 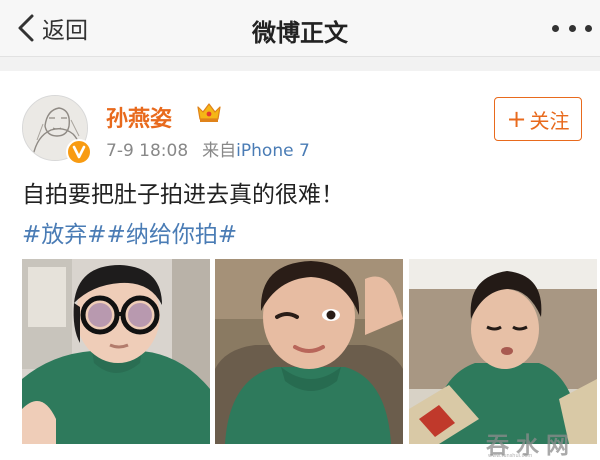 I want to click on post-meta: 7-9 18:08 来自iPhone 7, so click(x=208, y=148).